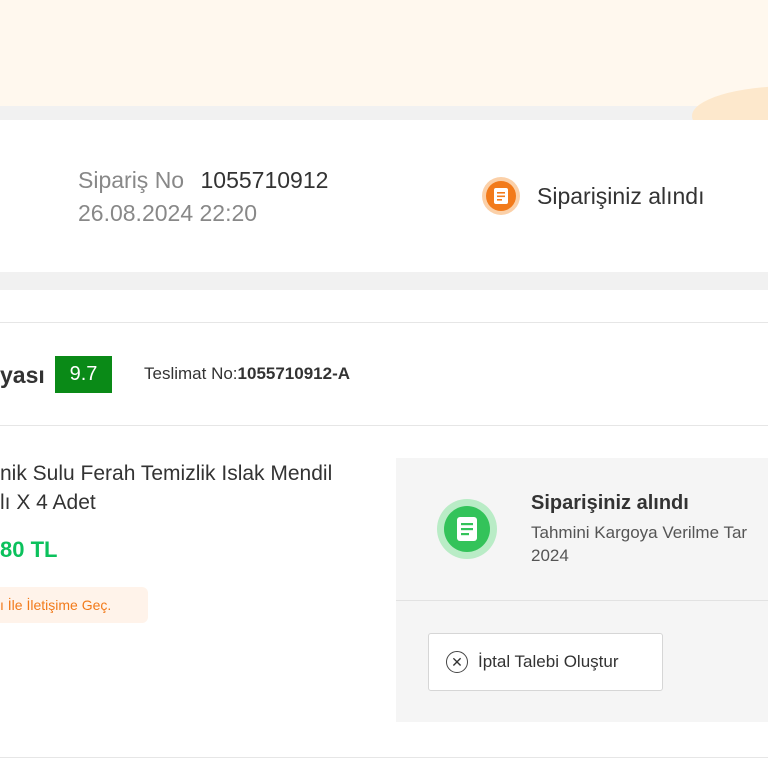 The height and width of the screenshot is (768, 768). Describe the element at coordinates (610, 503) in the screenshot. I see `shipment-status-title: Siparişiniz alındı` at that location.